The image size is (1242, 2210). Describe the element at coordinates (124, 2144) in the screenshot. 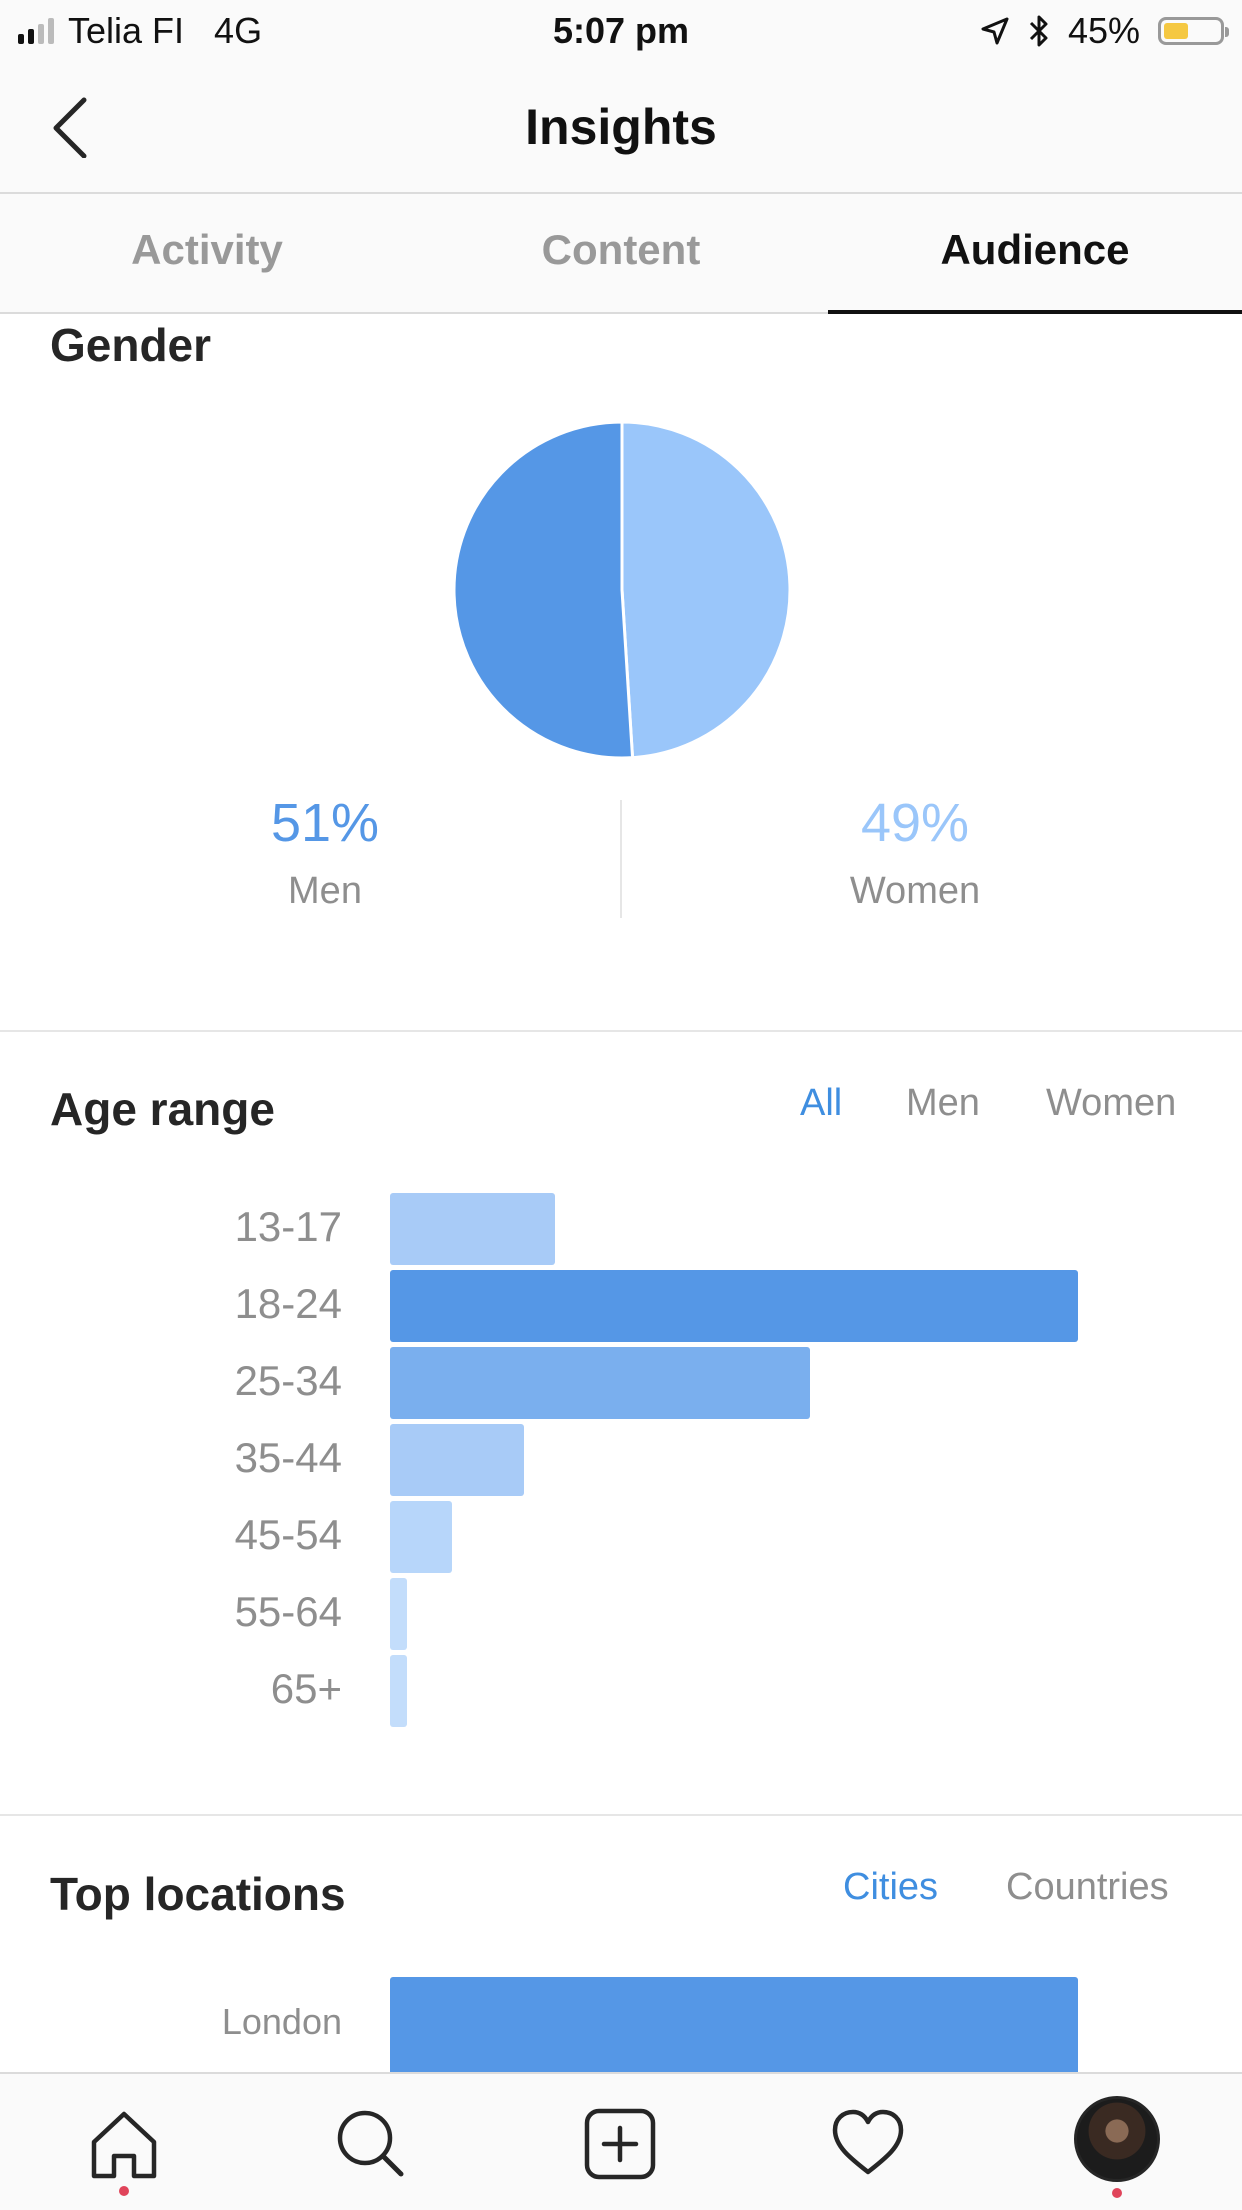

I see `home-icon` at that location.